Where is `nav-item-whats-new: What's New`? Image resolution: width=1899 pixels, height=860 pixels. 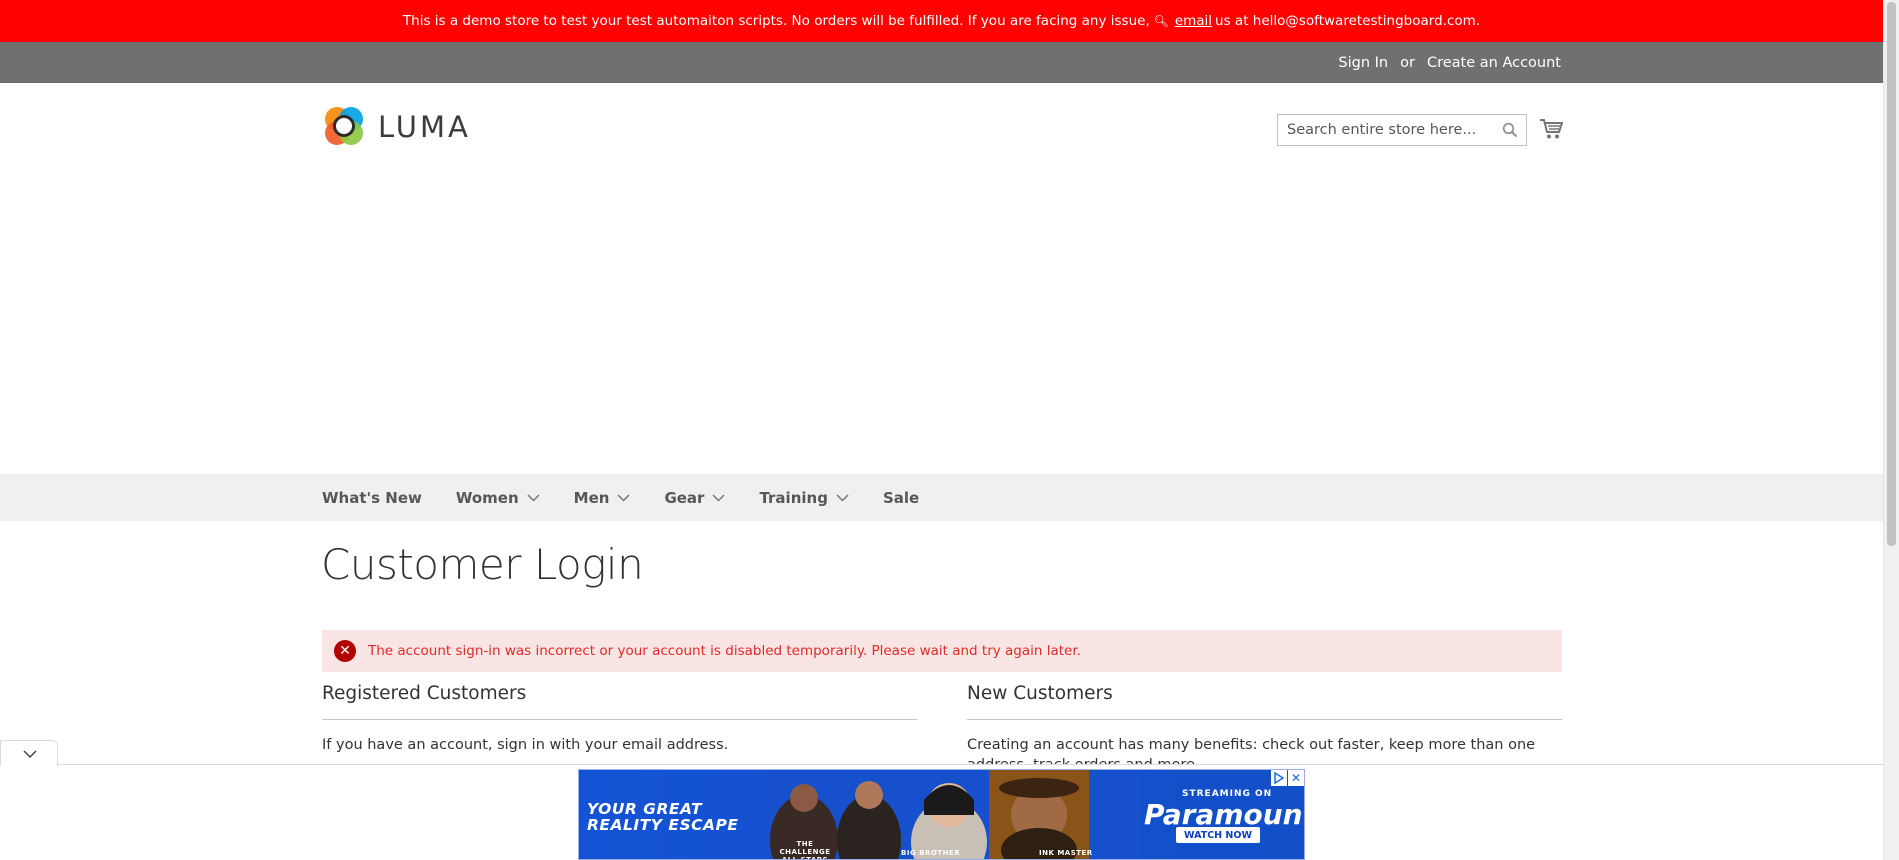 nav-item-whats-new: What's New is located at coordinates (372, 498).